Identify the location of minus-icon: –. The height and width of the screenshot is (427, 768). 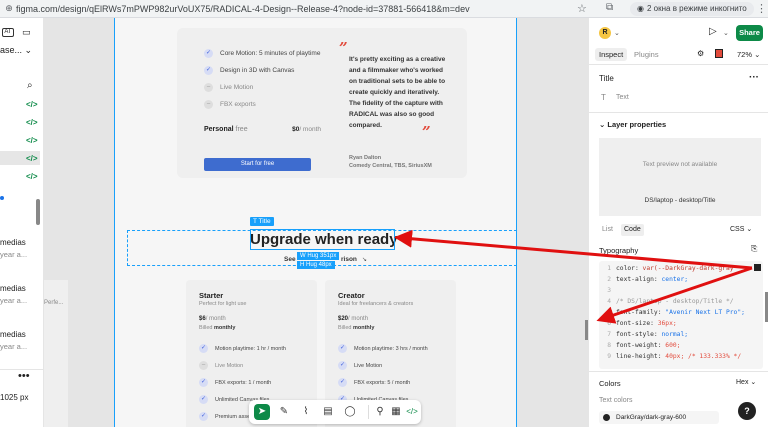
(203, 365).